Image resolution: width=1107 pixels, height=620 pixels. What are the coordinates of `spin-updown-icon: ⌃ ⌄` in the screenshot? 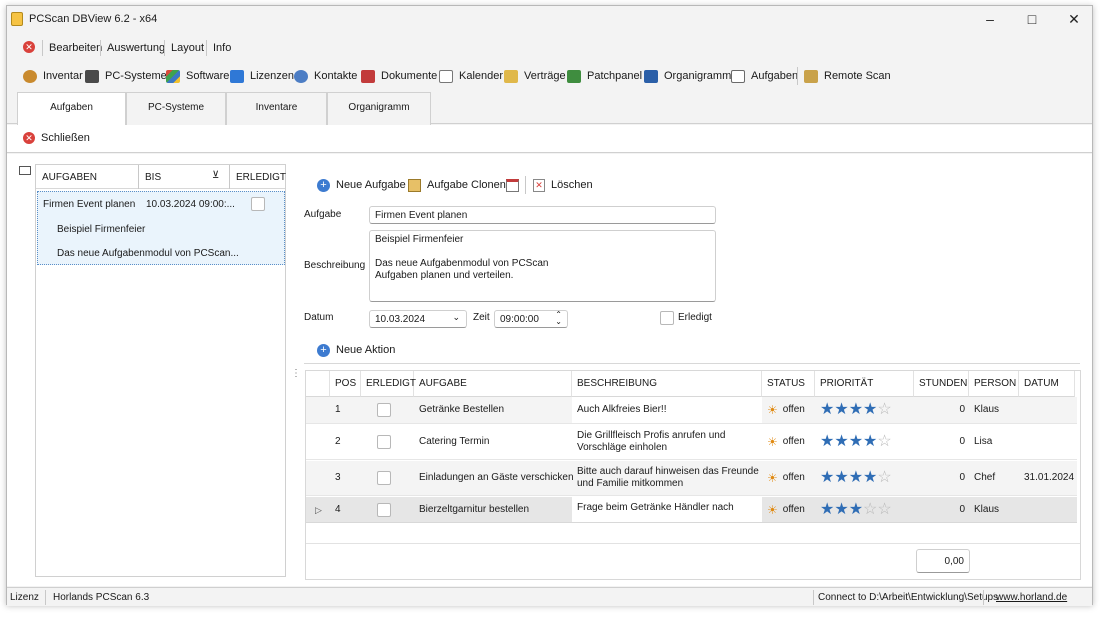 It's located at (558, 318).